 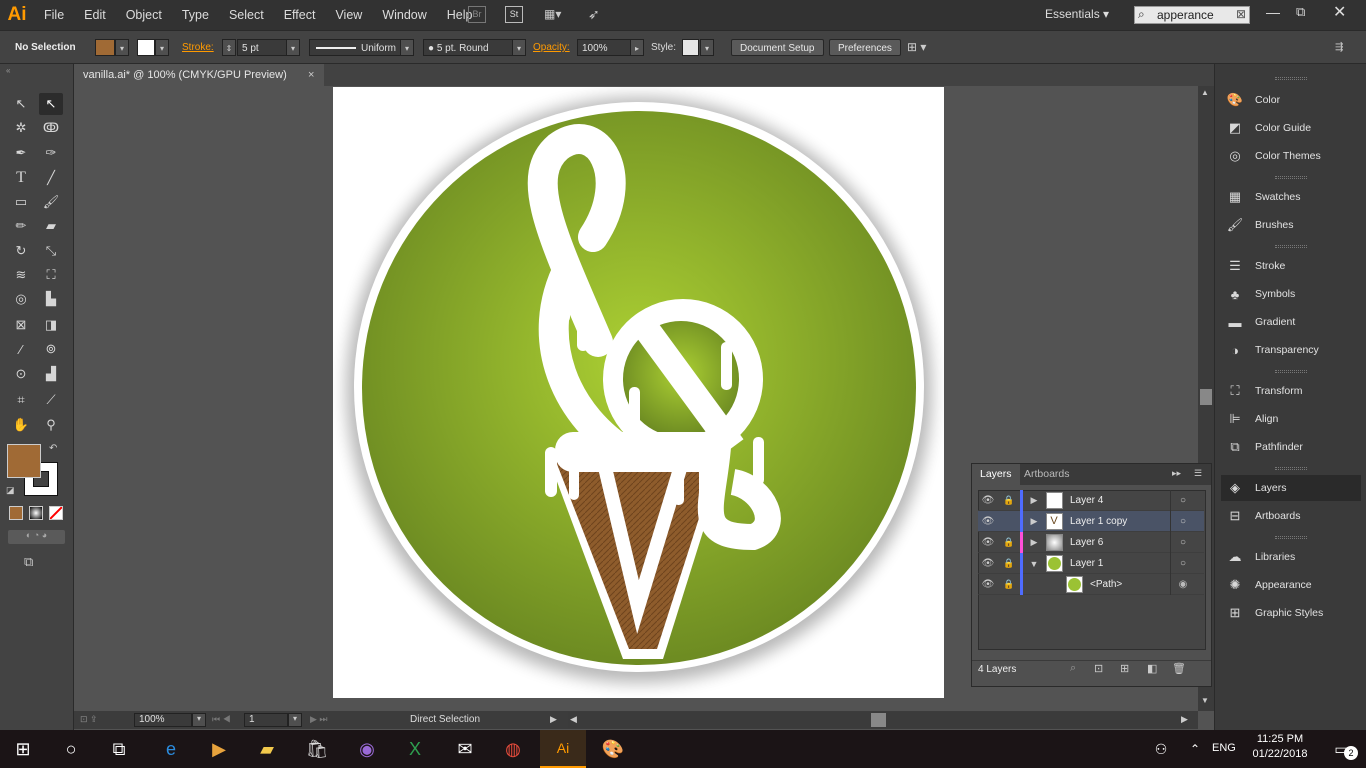 I want to click on opacity-arrow: ▸, so click(x=637, y=47).